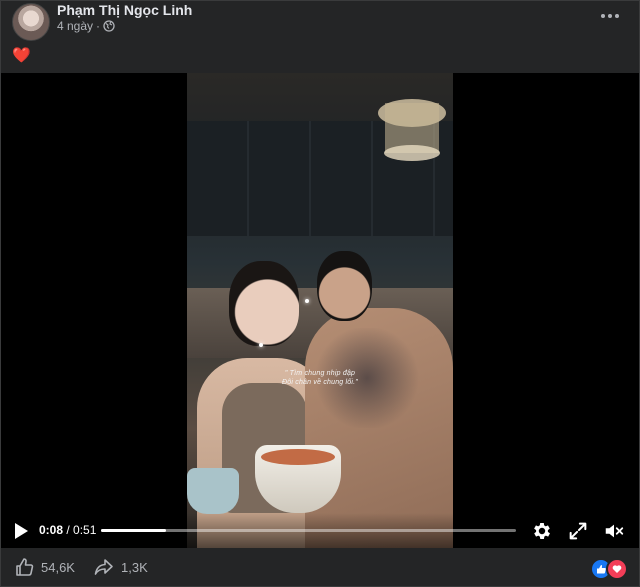 The width and height of the screenshot is (640, 587). Describe the element at coordinates (109, 26) in the screenshot. I see `globe-icon` at that location.